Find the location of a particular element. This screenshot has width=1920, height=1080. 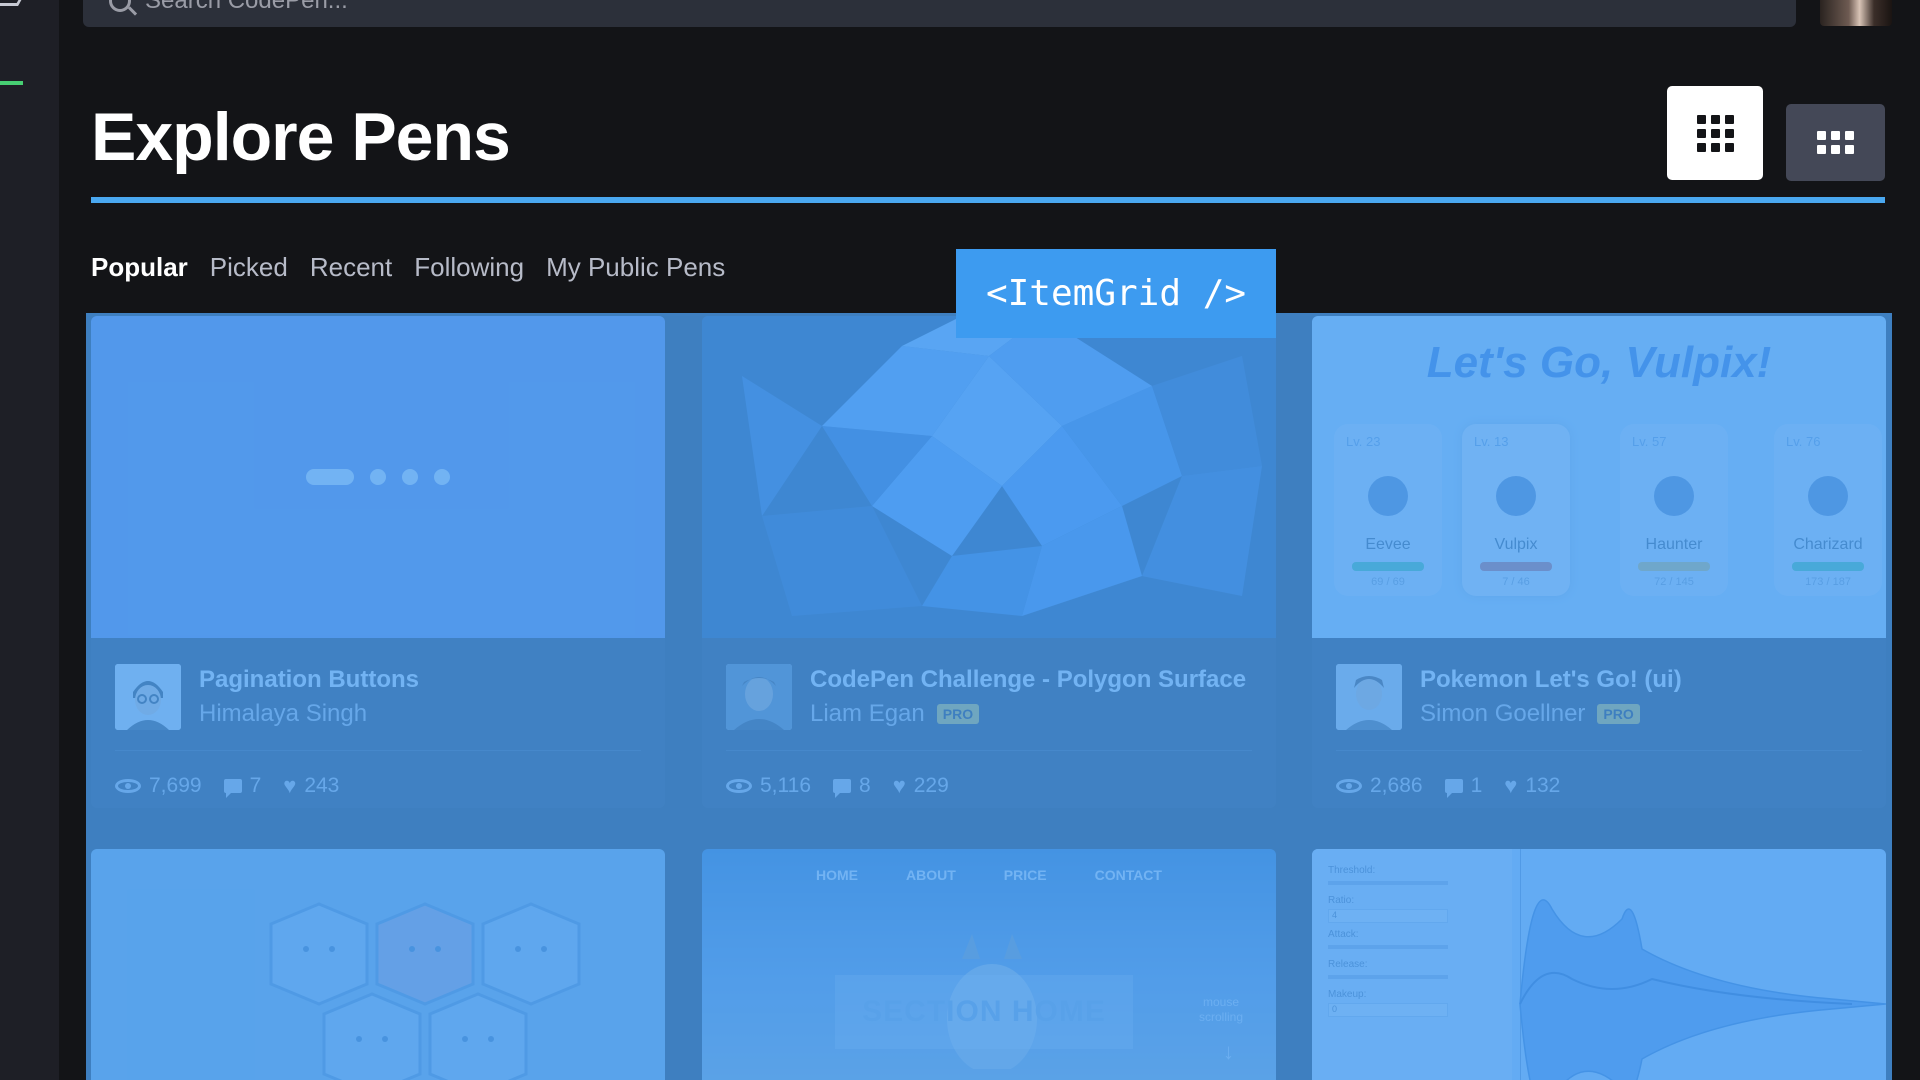

likes-count: 229 is located at coordinates (931, 785).